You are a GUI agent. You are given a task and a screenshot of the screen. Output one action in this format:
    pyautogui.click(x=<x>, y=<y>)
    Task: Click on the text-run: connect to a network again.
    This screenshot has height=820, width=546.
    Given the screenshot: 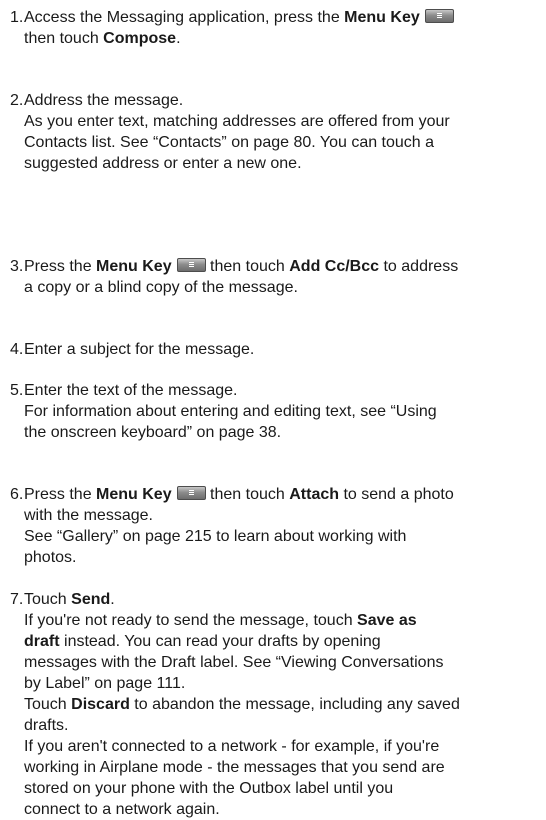 What is the action you would take?
    pyautogui.click(x=122, y=809)
    